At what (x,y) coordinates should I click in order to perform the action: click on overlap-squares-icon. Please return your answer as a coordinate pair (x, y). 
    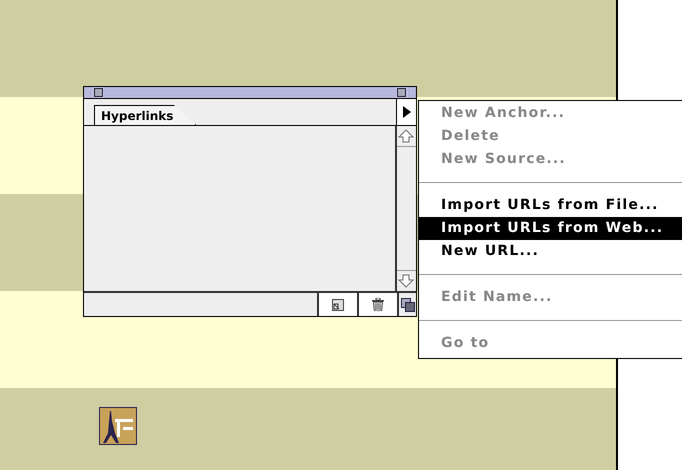
    Looking at the image, I should click on (407, 305).